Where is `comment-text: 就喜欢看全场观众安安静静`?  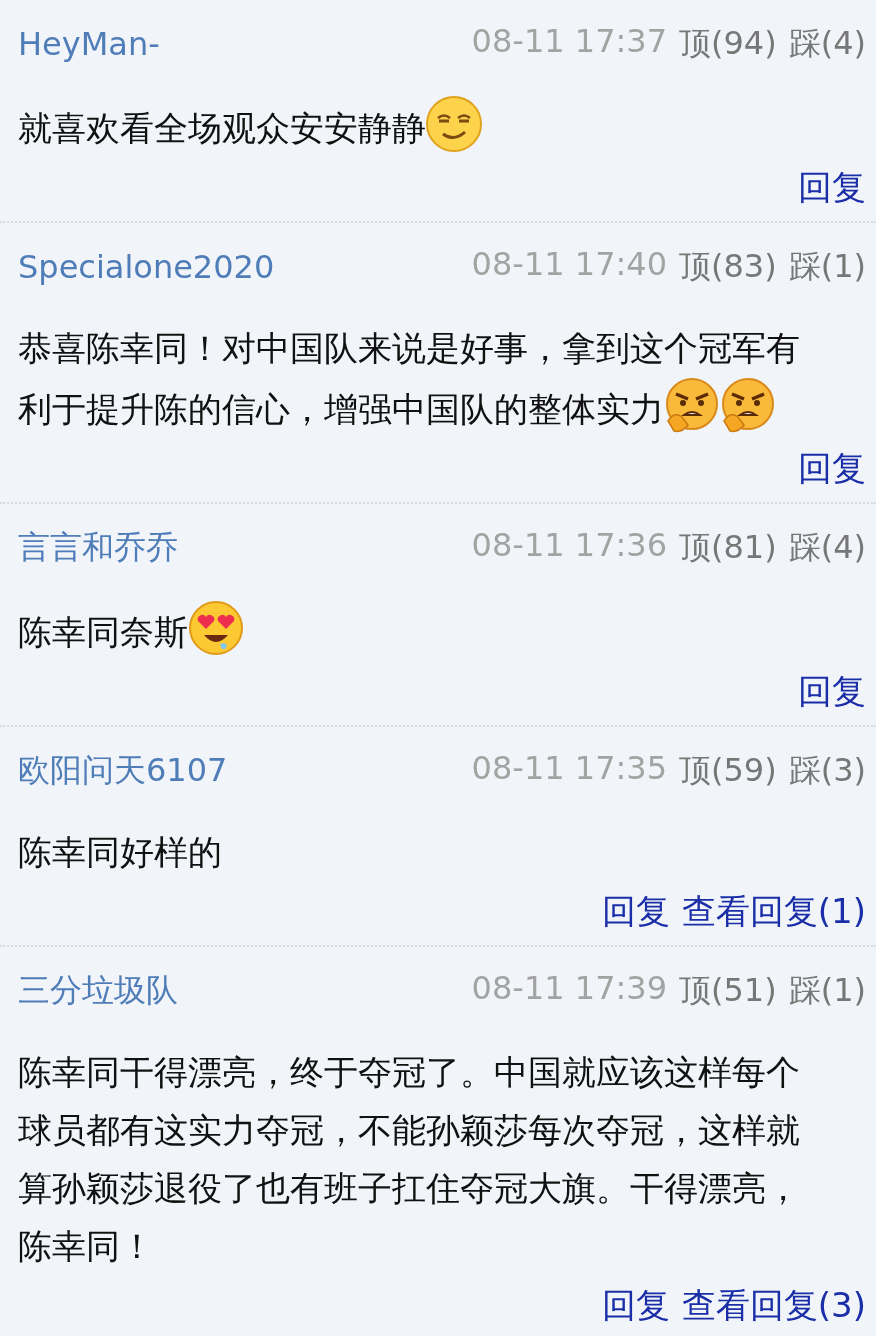 comment-text: 就喜欢看全场观众安安静静 is located at coordinates (222, 128).